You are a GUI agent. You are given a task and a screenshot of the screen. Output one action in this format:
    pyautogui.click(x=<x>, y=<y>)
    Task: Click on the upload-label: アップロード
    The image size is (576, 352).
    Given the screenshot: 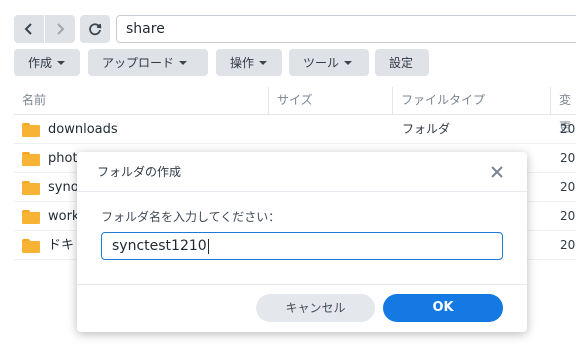 What is the action you would take?
    pyautogui.click(x=138, y=63)
    